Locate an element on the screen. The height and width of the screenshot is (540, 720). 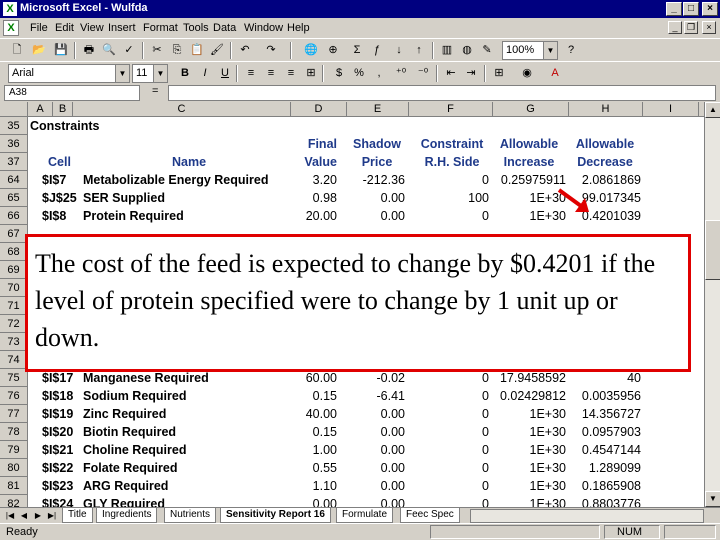
column-header: A is located at coordinates (40, 109).